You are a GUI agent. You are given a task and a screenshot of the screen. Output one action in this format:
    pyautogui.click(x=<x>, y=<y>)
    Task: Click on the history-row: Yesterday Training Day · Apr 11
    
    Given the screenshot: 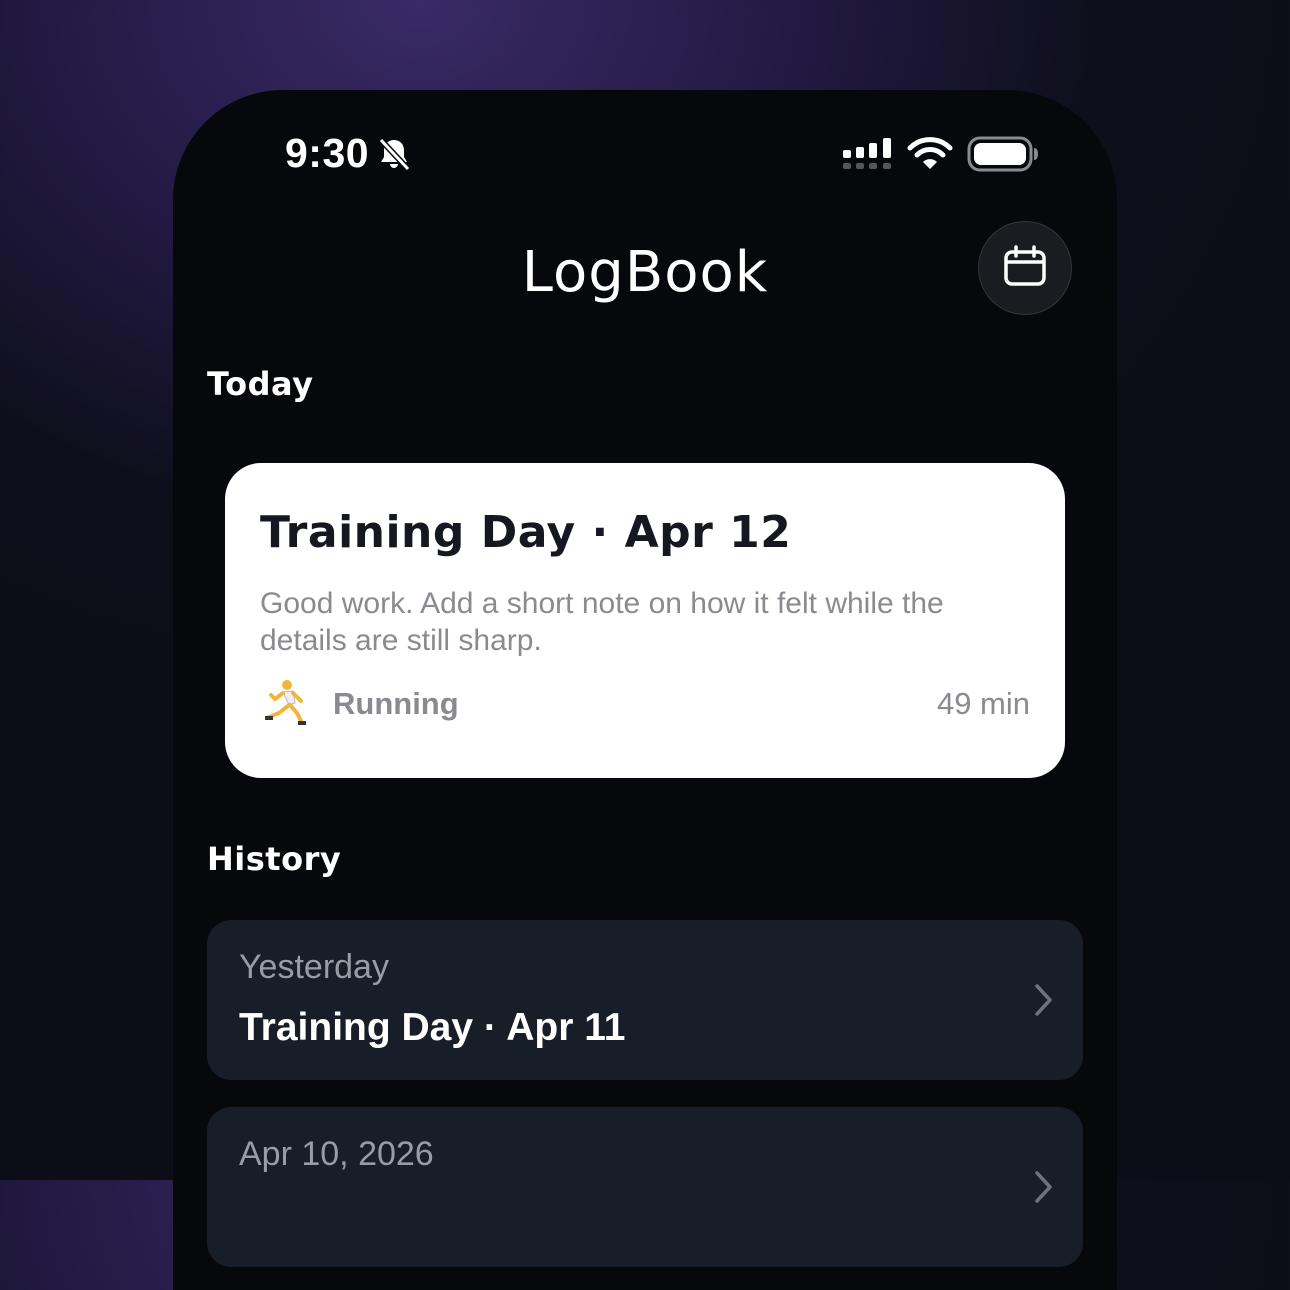 What is the action you would take?
    pyautogui.click(x=645, y=1000)
    